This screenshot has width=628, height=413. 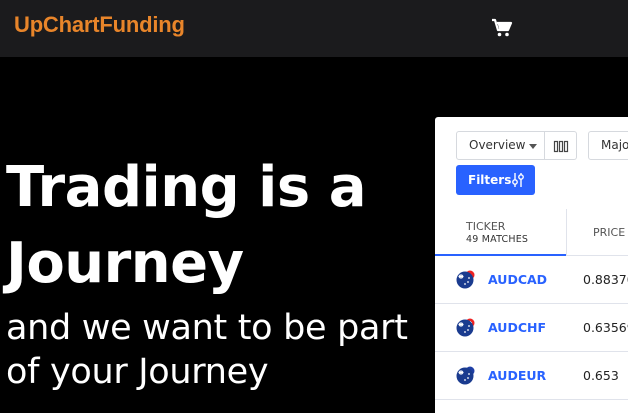 I want to click on columns-icon, so click(x=561, y=146).